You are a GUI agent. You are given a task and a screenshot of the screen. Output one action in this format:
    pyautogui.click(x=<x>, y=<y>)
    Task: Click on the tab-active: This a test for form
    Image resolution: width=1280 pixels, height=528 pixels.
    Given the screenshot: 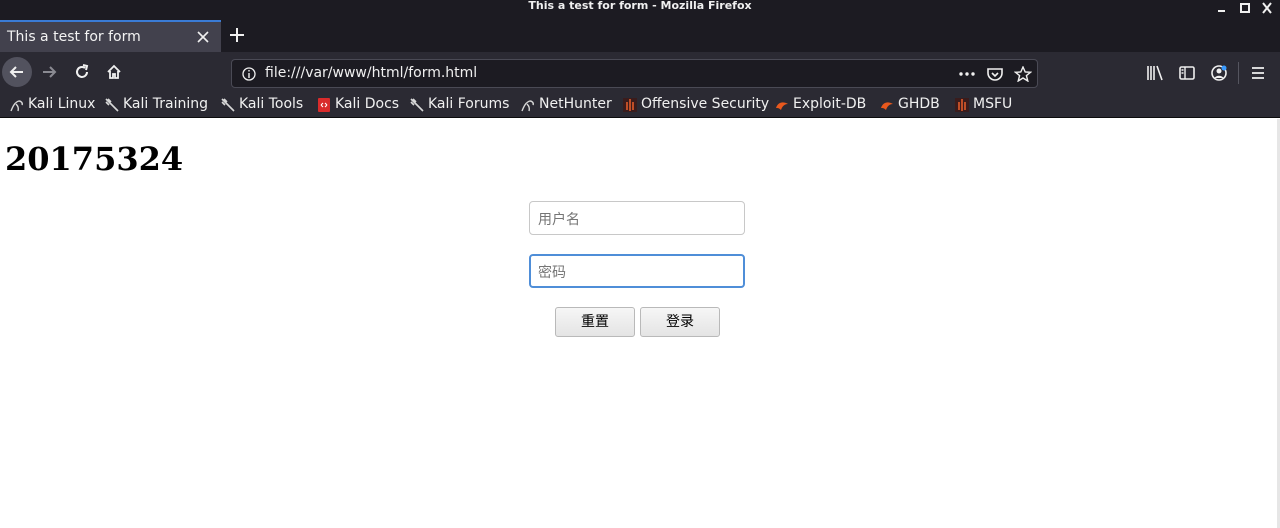 What is the action you would take?
    pyautogui.click(x=110, y=36)
    